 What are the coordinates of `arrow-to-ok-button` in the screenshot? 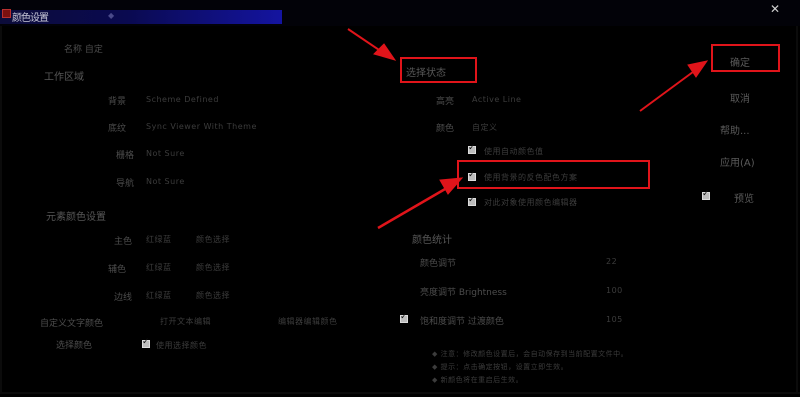 It's located at (668, 90).